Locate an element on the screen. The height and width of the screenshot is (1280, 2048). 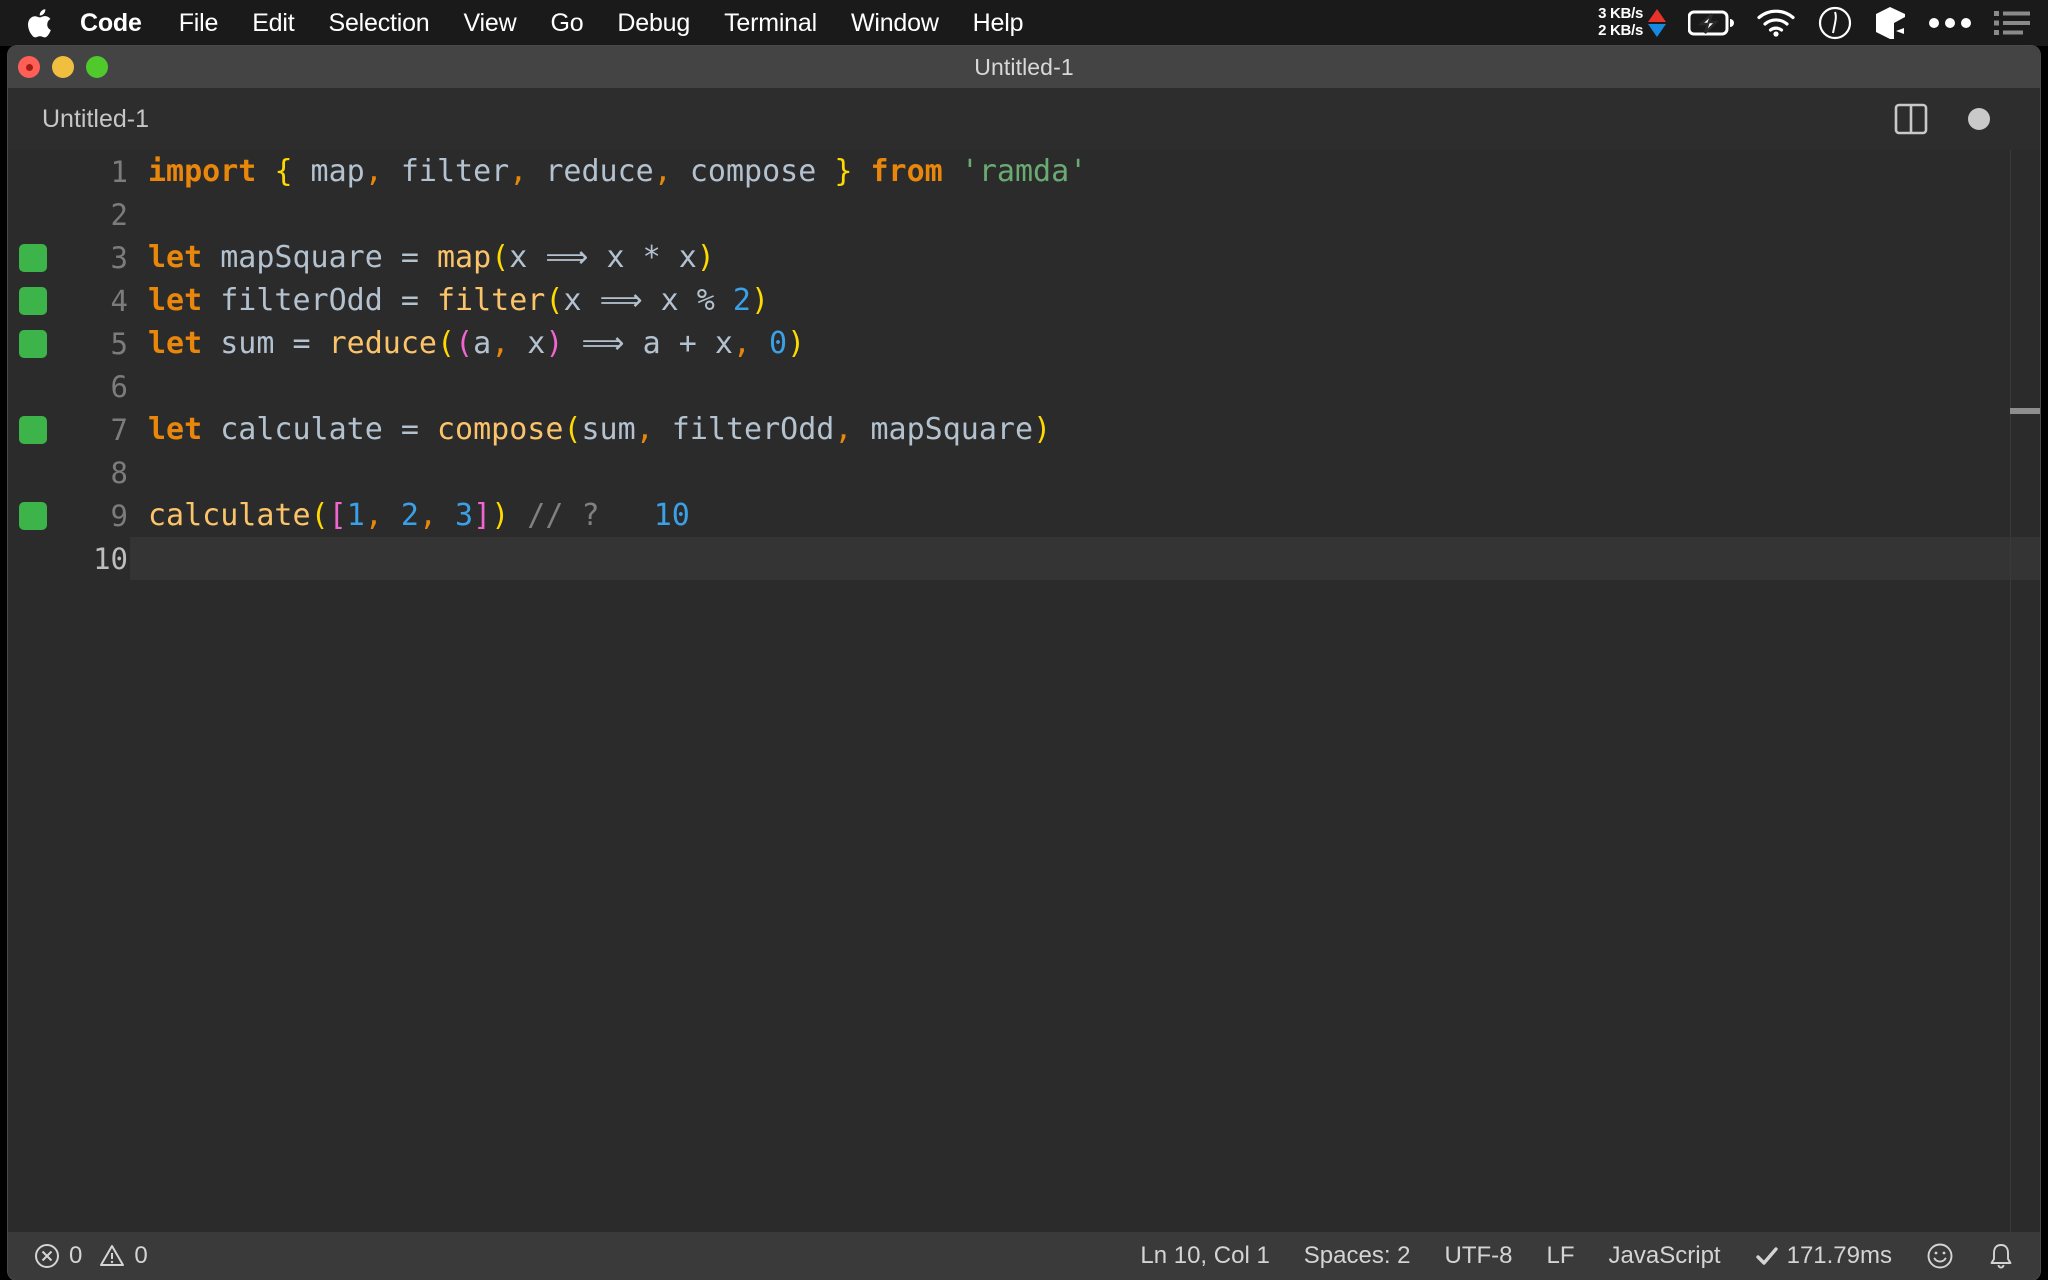
apple-logo-icon is located at coordinates (39, 23).